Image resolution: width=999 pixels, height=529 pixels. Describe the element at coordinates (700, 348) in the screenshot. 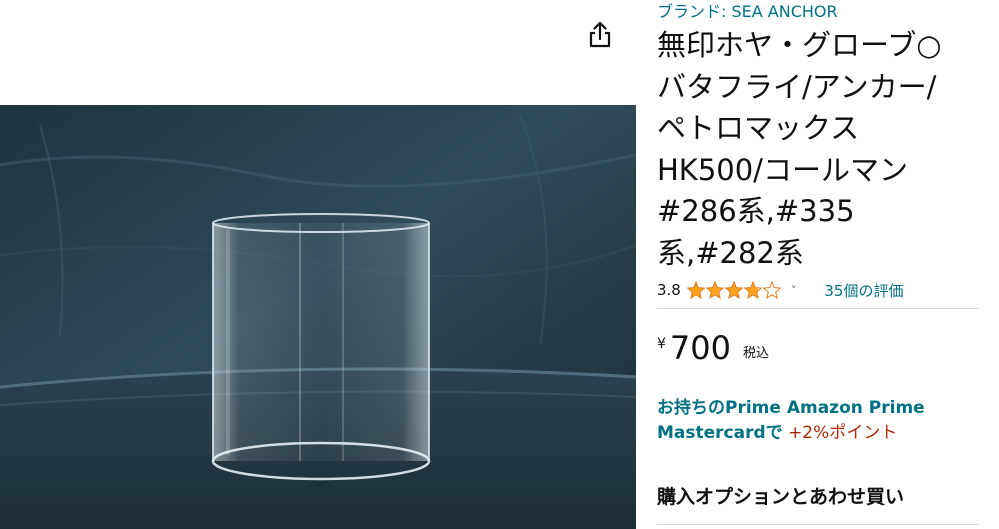

I see `price-value: 700` at that location.